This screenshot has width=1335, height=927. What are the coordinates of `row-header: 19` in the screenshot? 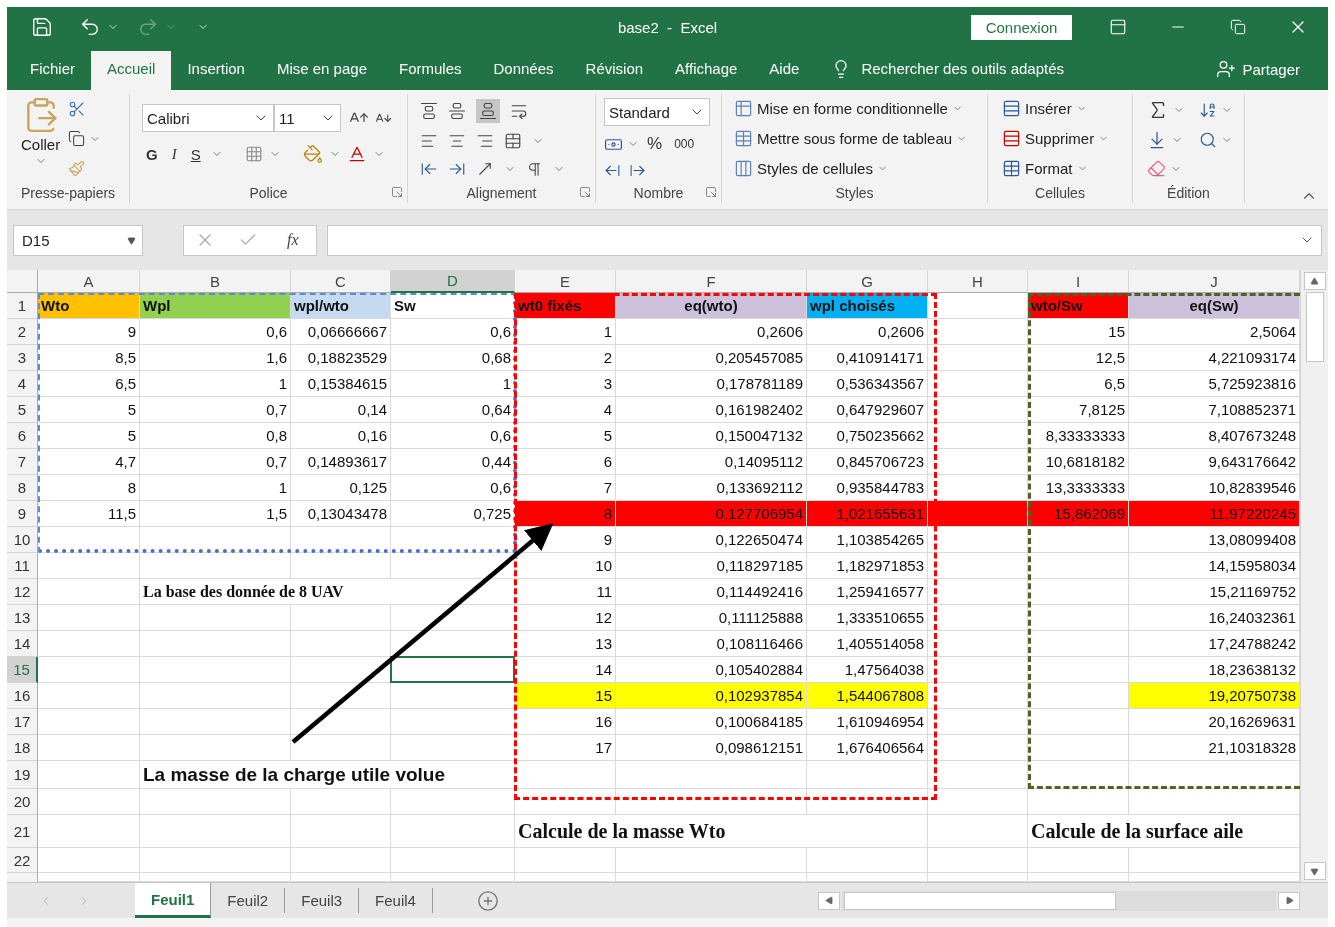 It's located at (22, 775).